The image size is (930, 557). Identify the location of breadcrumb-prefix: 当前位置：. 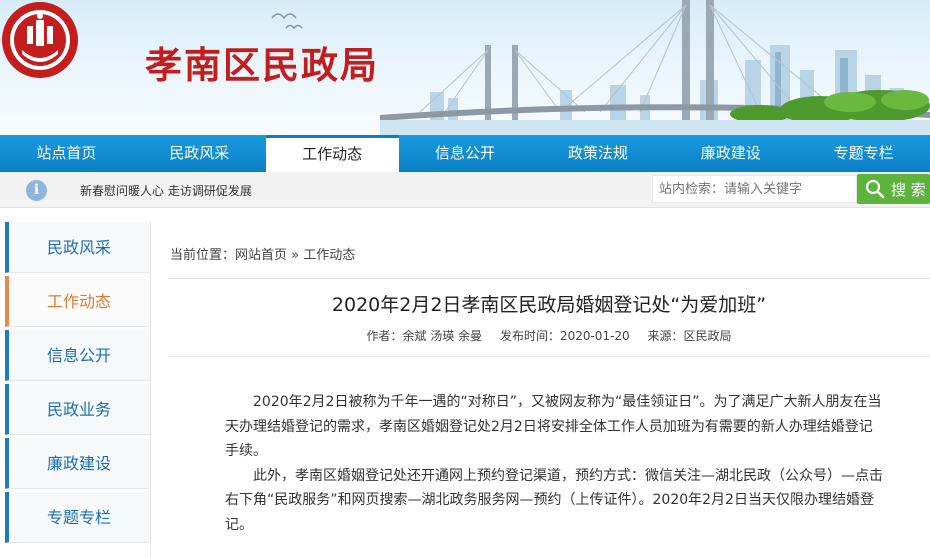
(203, 255).